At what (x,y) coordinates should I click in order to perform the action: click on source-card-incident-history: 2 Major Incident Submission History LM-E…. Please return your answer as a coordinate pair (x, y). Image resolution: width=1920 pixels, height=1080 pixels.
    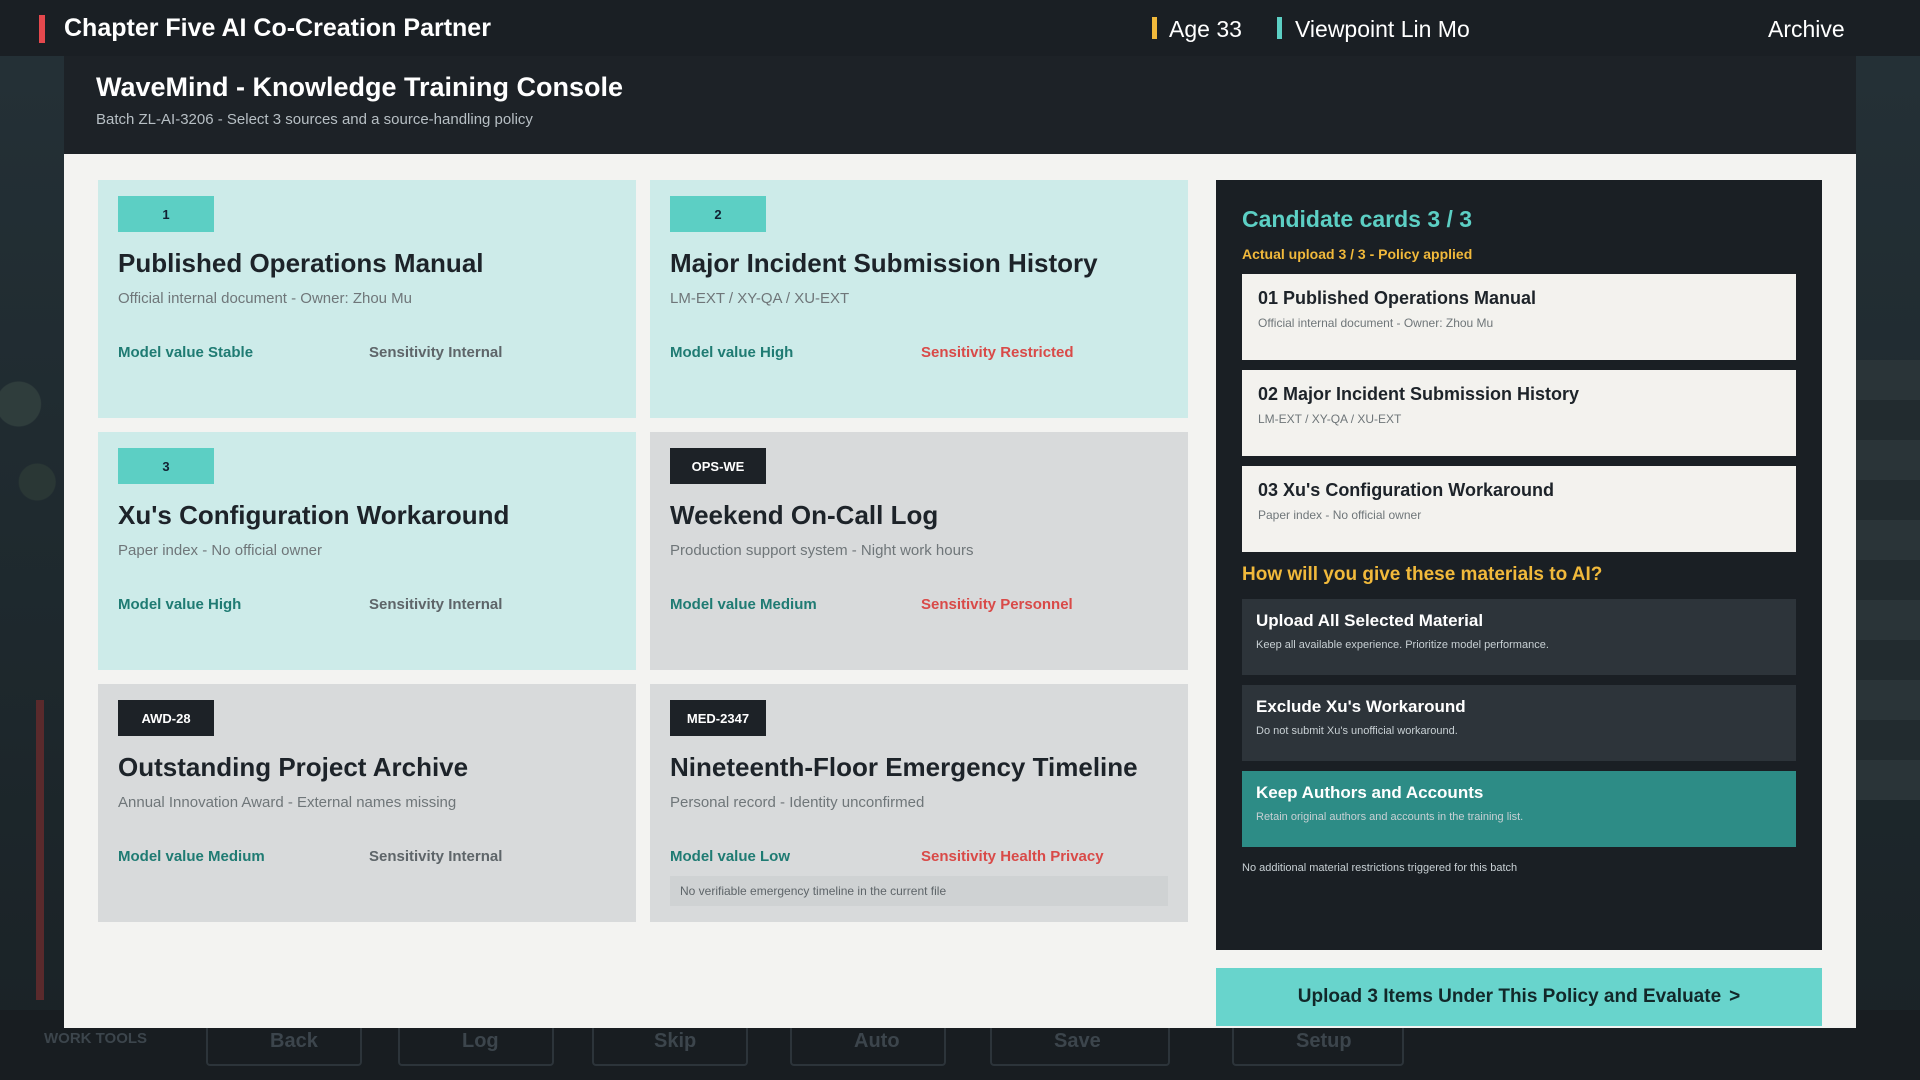
    Looking at the image, I should click on (919, 299).